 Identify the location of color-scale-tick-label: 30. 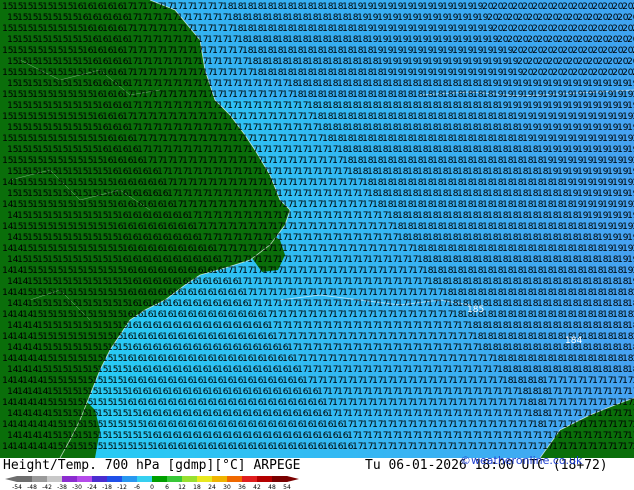
(227, 487).